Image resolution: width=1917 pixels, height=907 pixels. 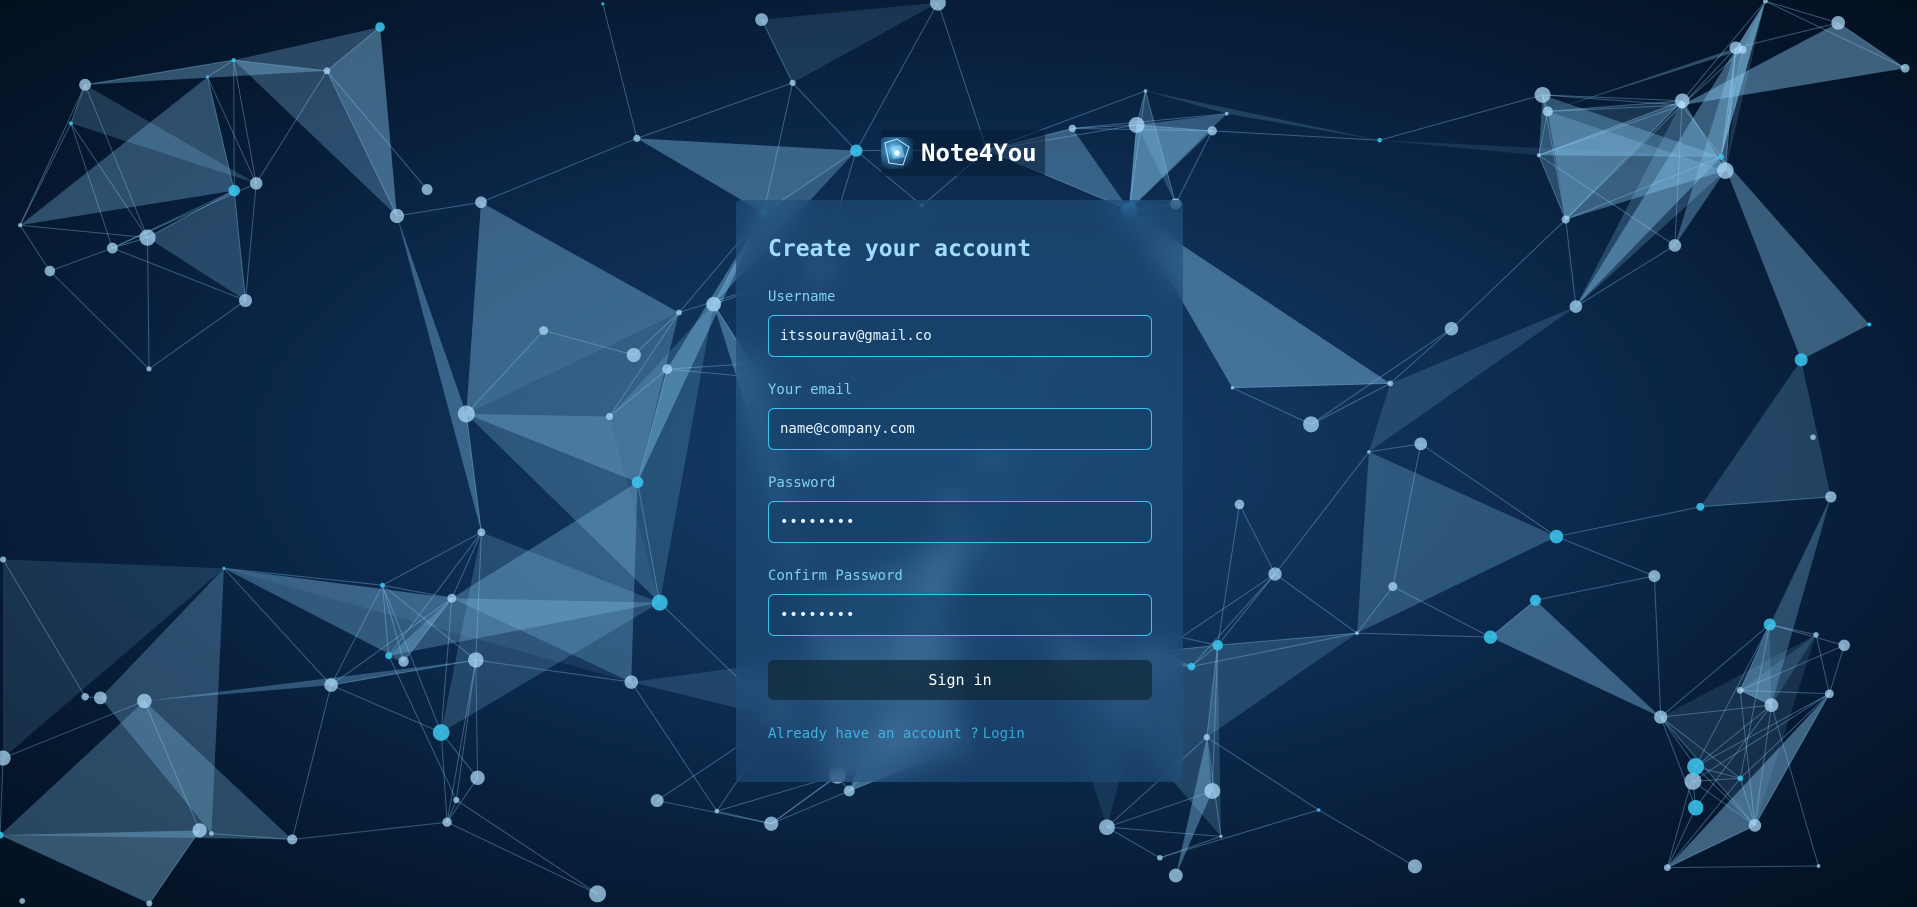 I want to click on email-input, so click(x=960, y=429).